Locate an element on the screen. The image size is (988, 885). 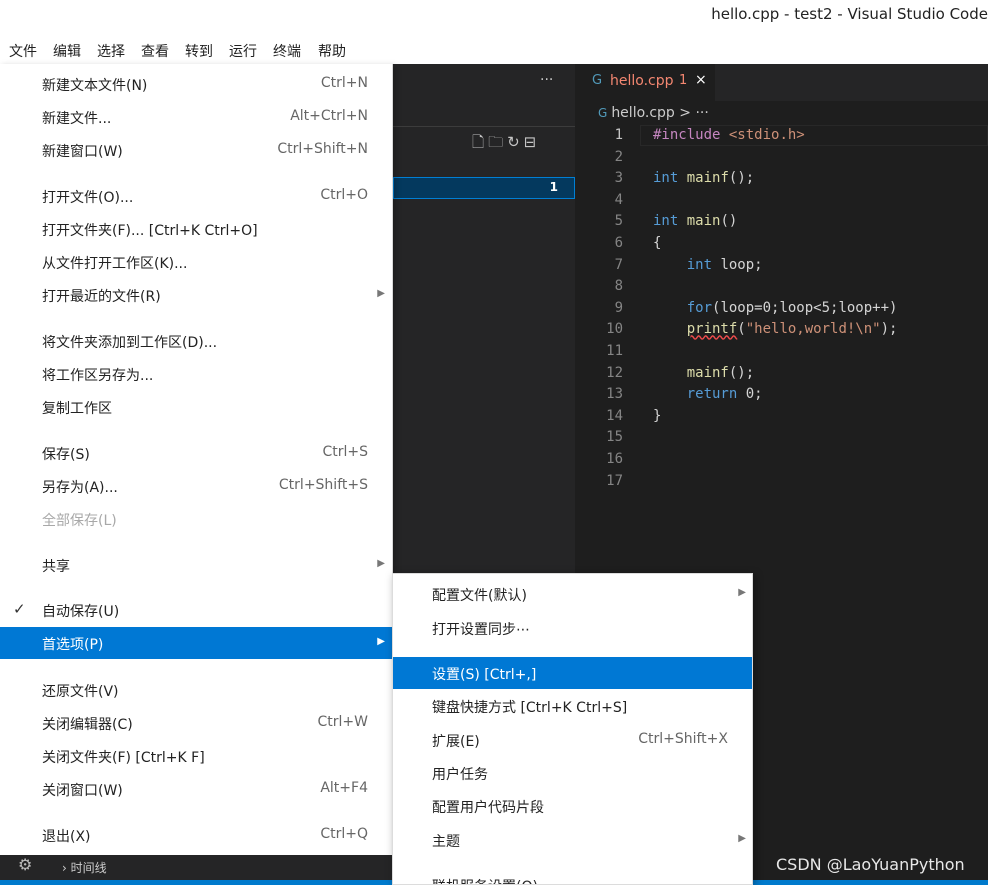
submenu-item-user-snippets: 配置用户代码片段 is located at coordinates (572, 806).